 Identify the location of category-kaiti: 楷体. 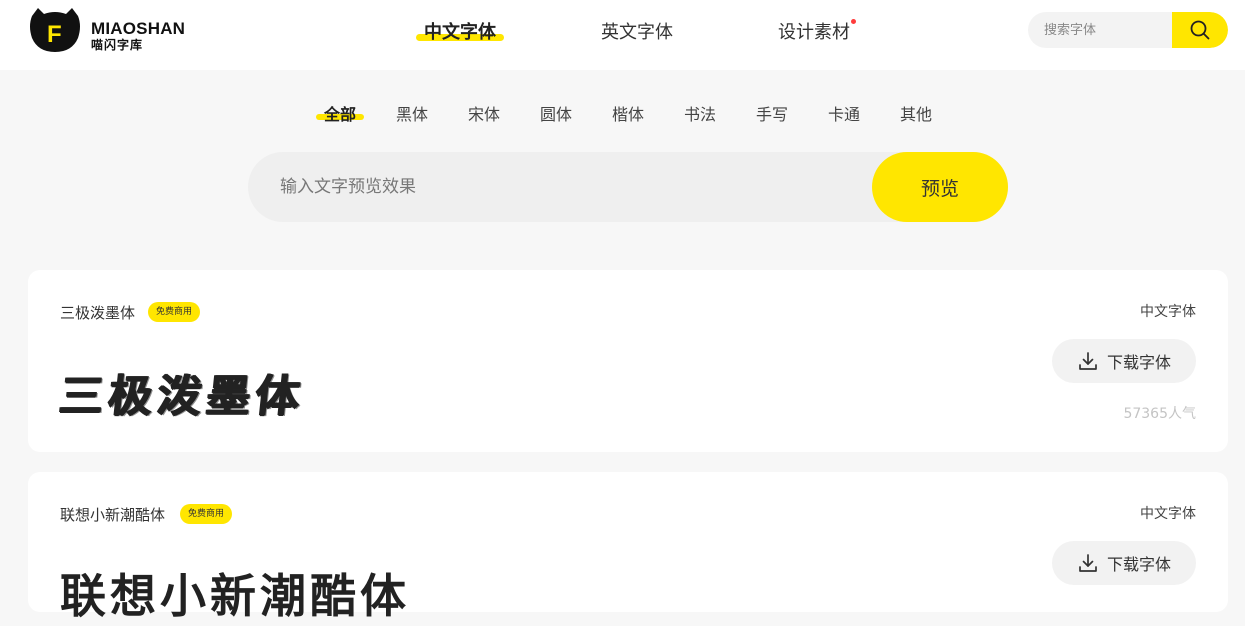
(628, 113).